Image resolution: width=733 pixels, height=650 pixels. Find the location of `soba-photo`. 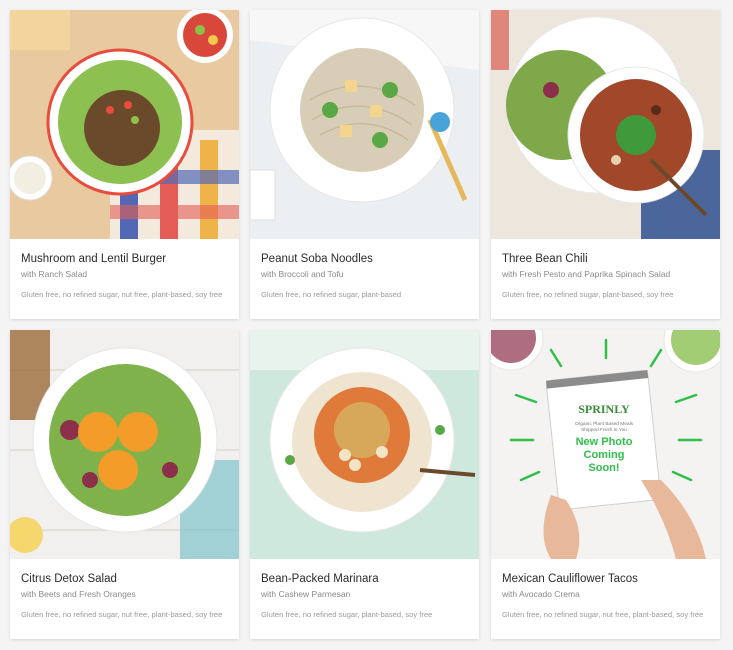

soba-photo is located at coordinates (364, 124).